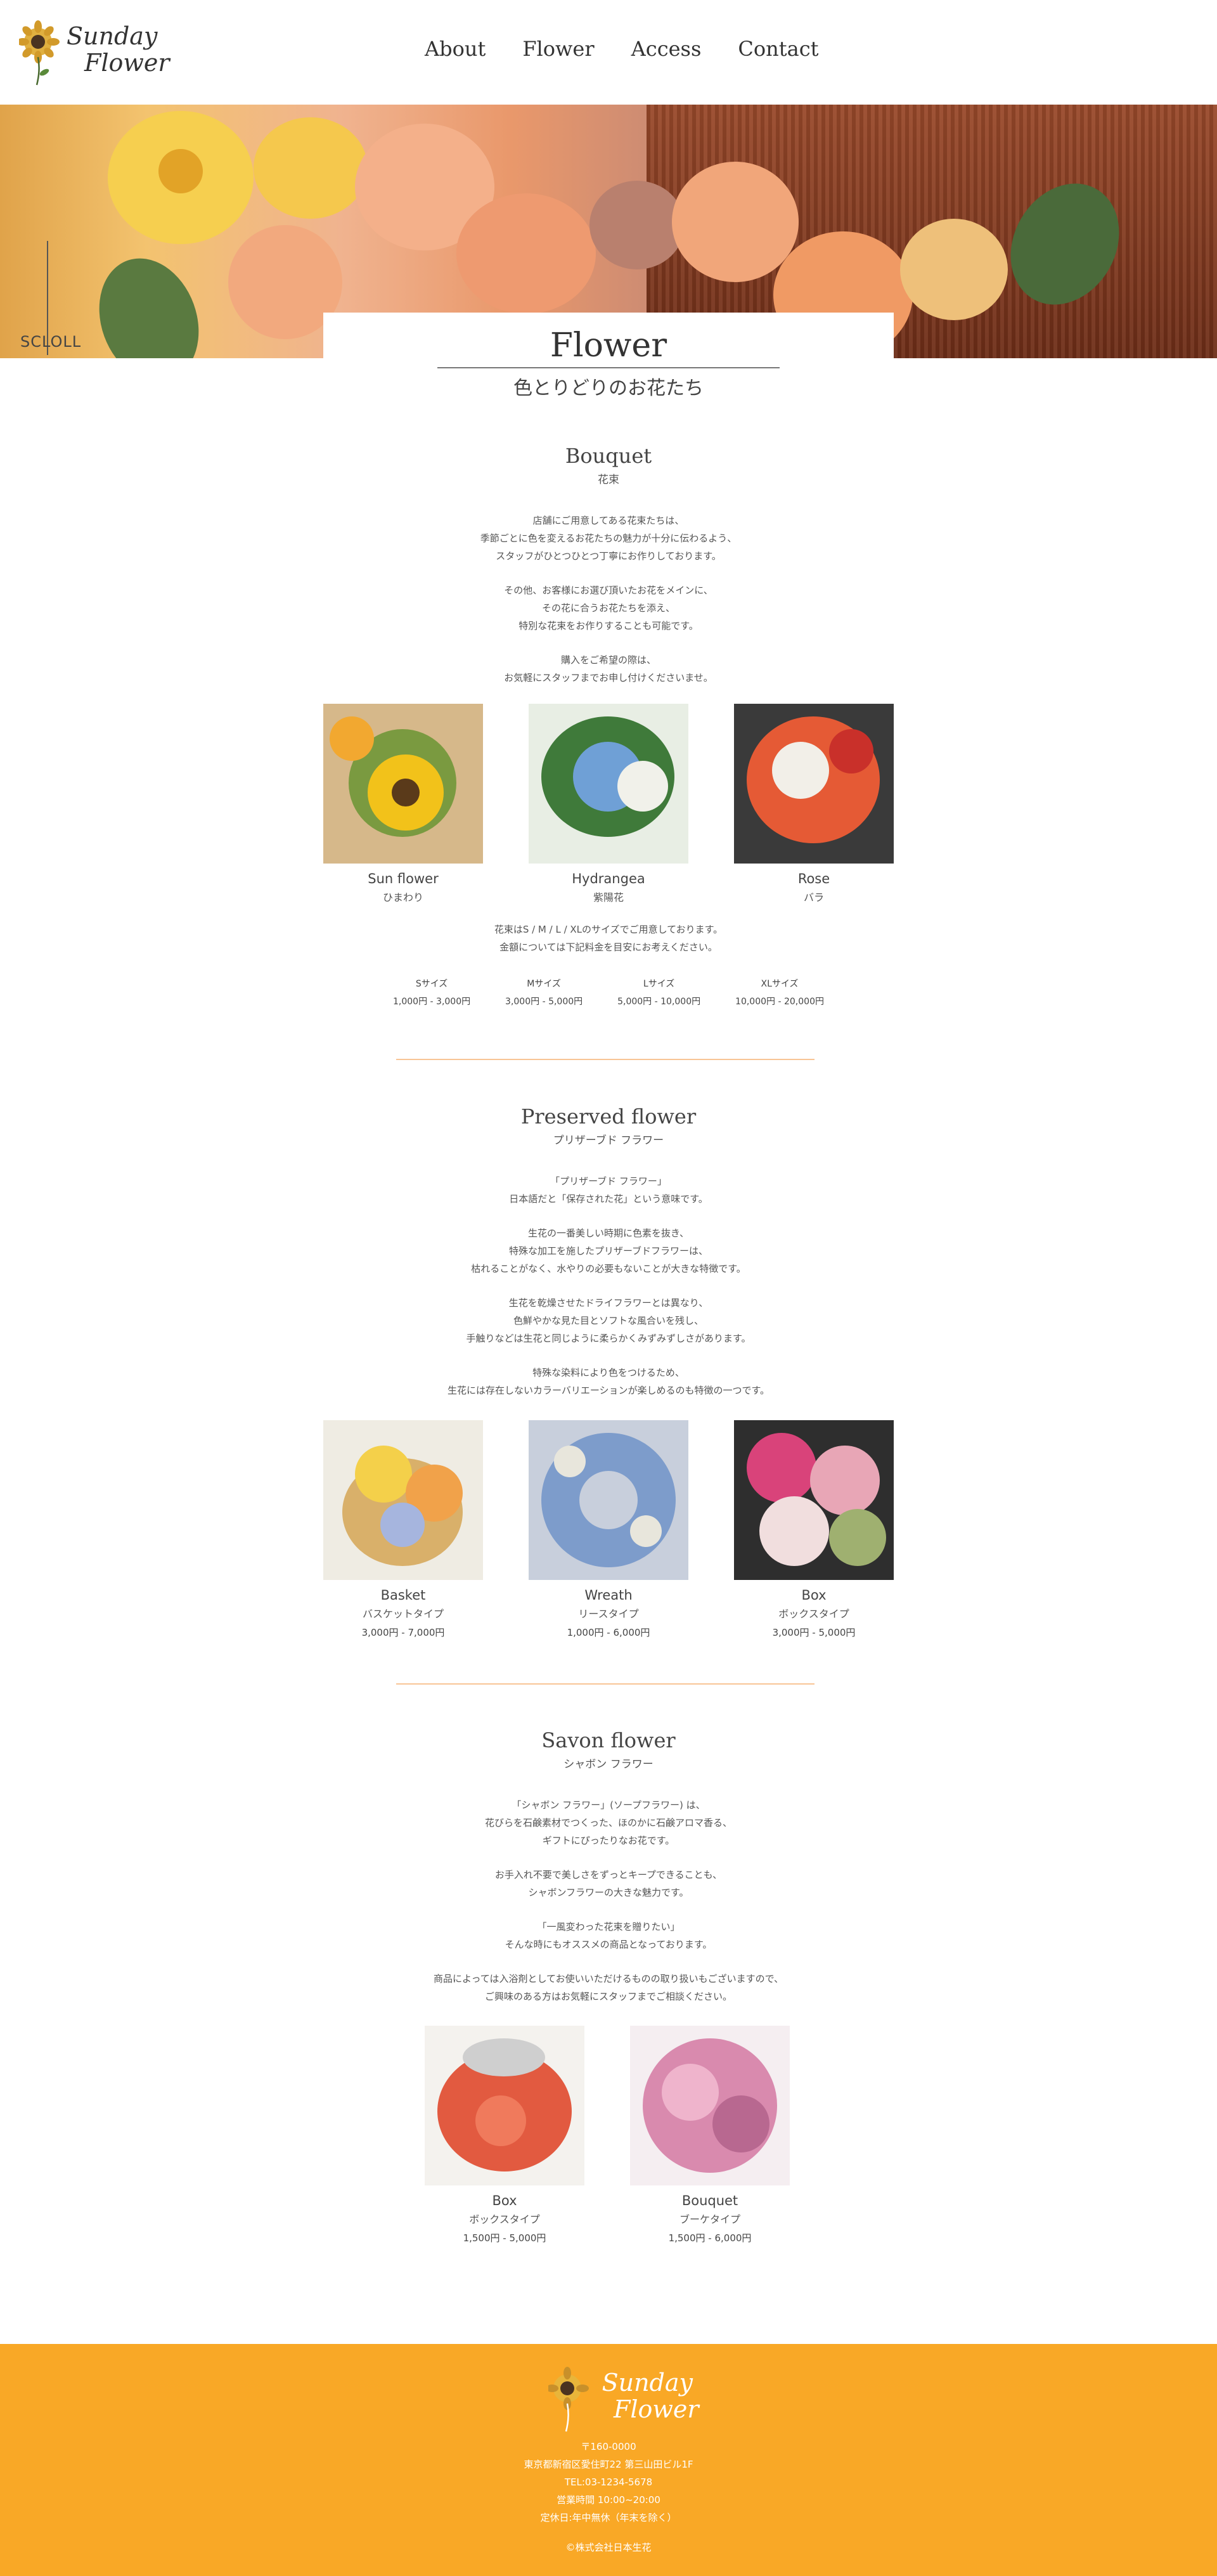  What do you see at coordinates (608, 1805) in the screenshot?
I see `text-line: 「シャボン フラワー」(ソープフラワー) は、` at bounding box center [608, 1805].